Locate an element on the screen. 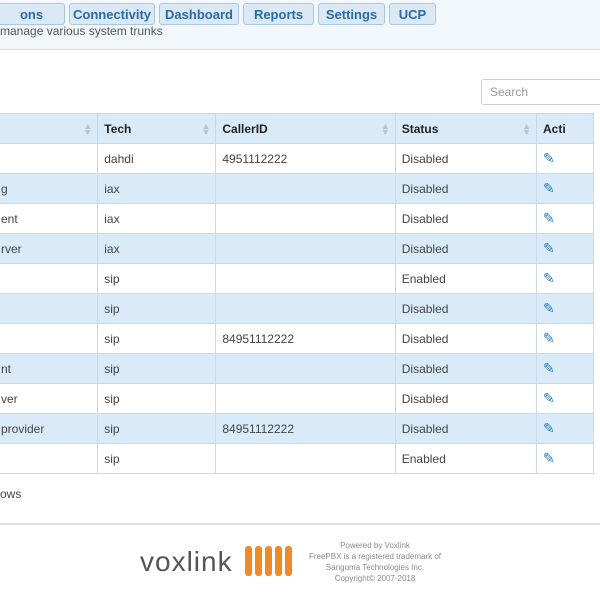 The height and width of the screenshot is (600, 600). table-row: ent iax Disabled ✎ is located at coordinates (297, 218).